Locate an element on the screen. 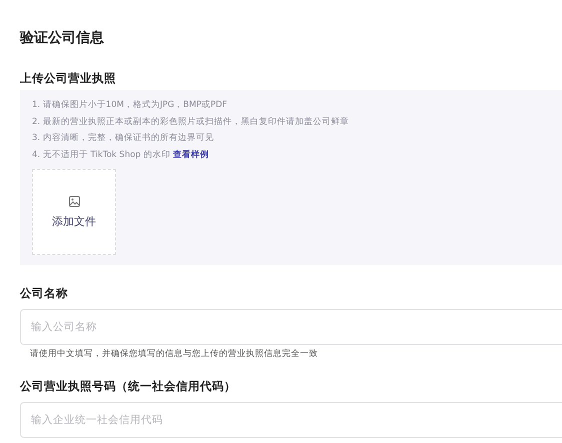  requirement-text: 4. 无不适用于 TikTok Shop 的水印 查看样例 is located at coordinates (121, 155).